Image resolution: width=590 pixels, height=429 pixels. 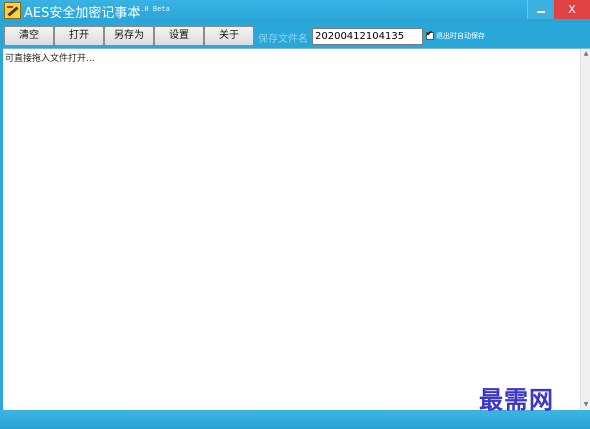 What do you see at coordinates (585, 405) in the screenshot?
I see `scroll-down-icon: ▼` at bounding box center [585, 405].